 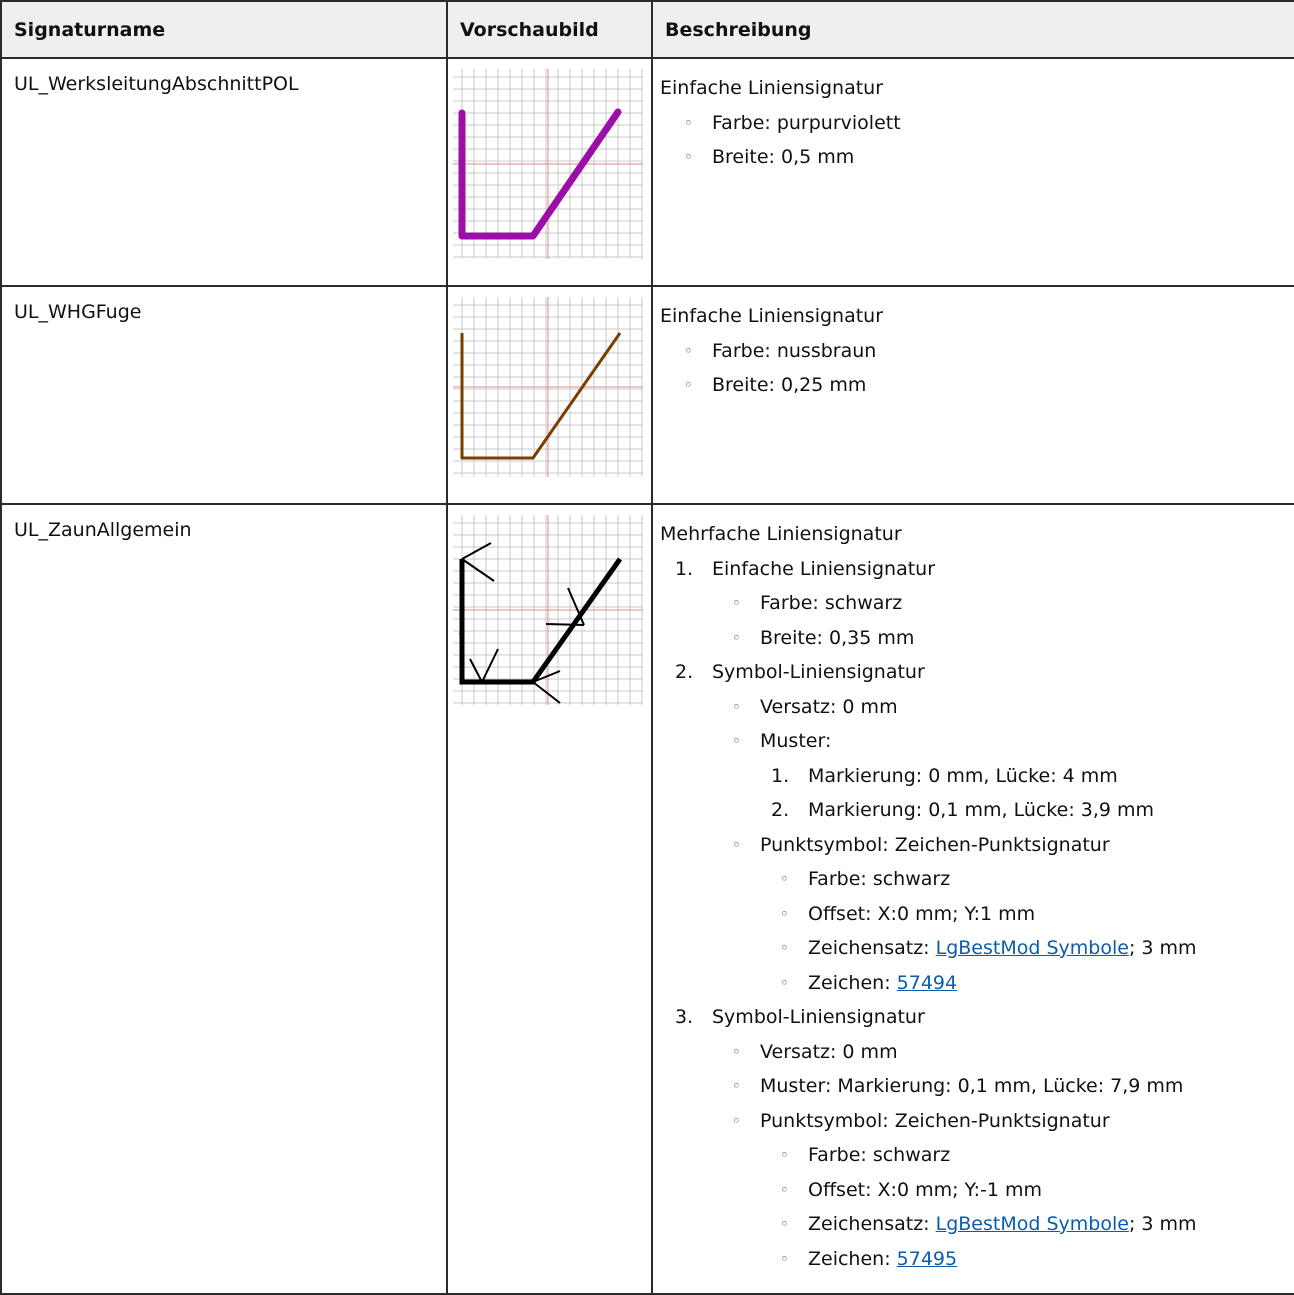 I want to click on list-item-title: Einfache Liniensignatur, so click(x=824, y=568).